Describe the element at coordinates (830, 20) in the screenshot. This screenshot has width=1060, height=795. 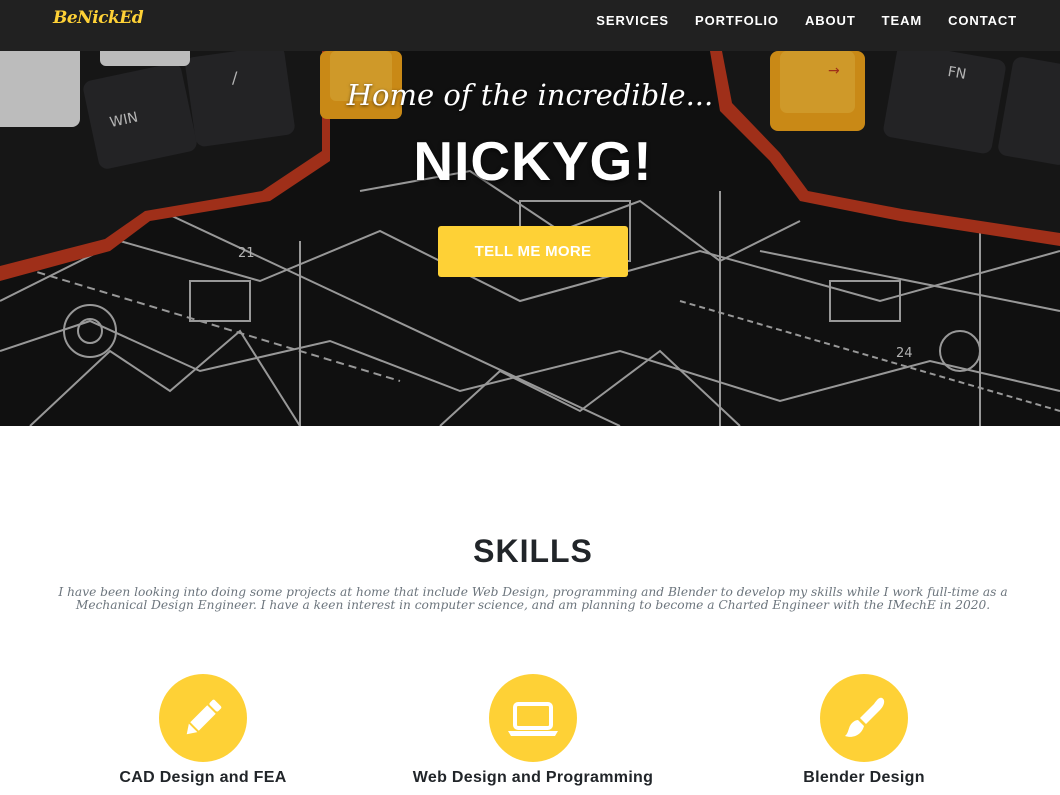
I see `nav-link-about: ABOUT` at that location.